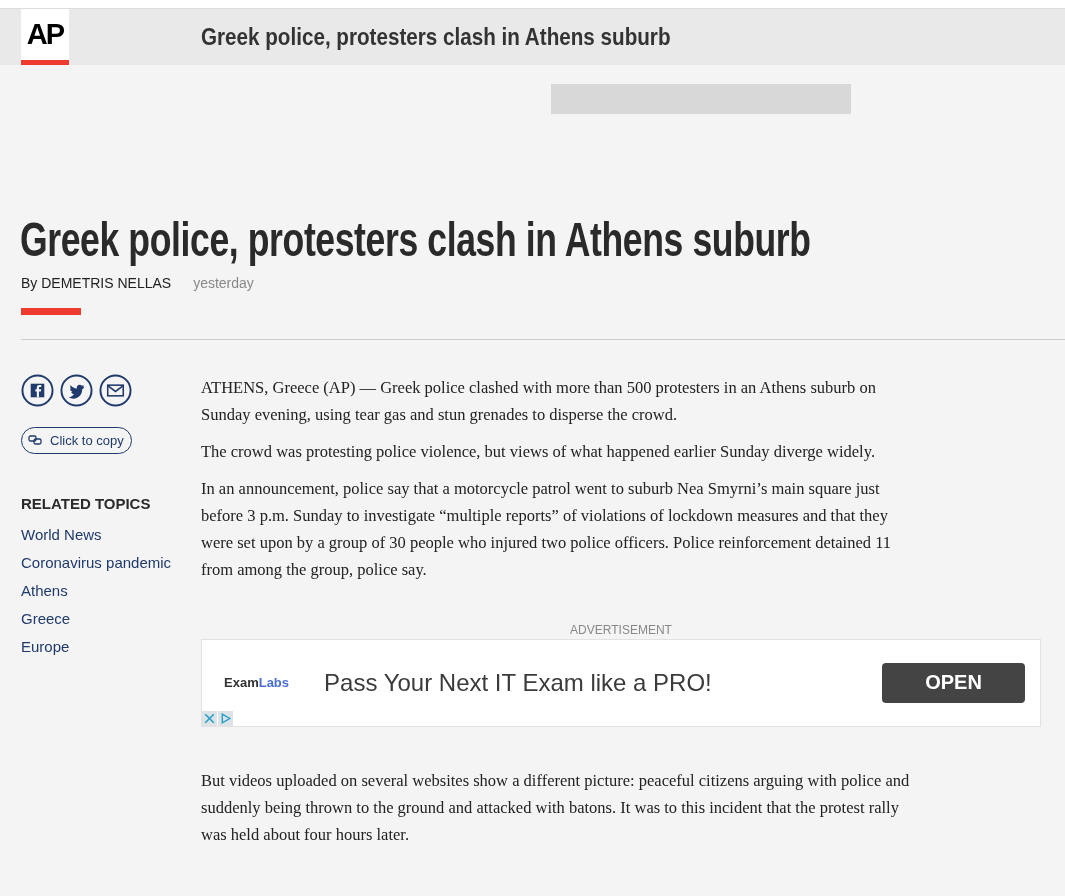 Image resolution: width=1065 pixels, height=896 pixels. I want to click on section-heading: RELATED TOPICS, so click(86, 503).